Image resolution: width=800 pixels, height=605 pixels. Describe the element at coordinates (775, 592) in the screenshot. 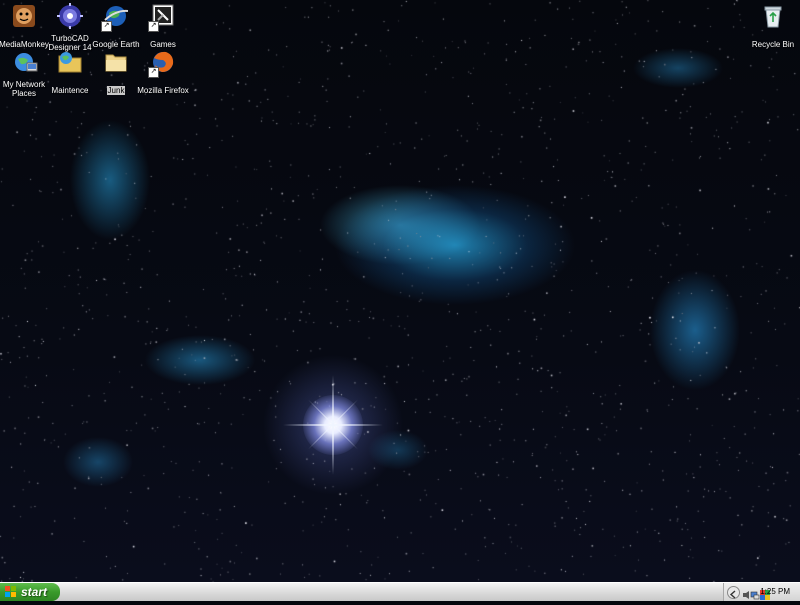

I see `clock: 1:25 PM` at that location.